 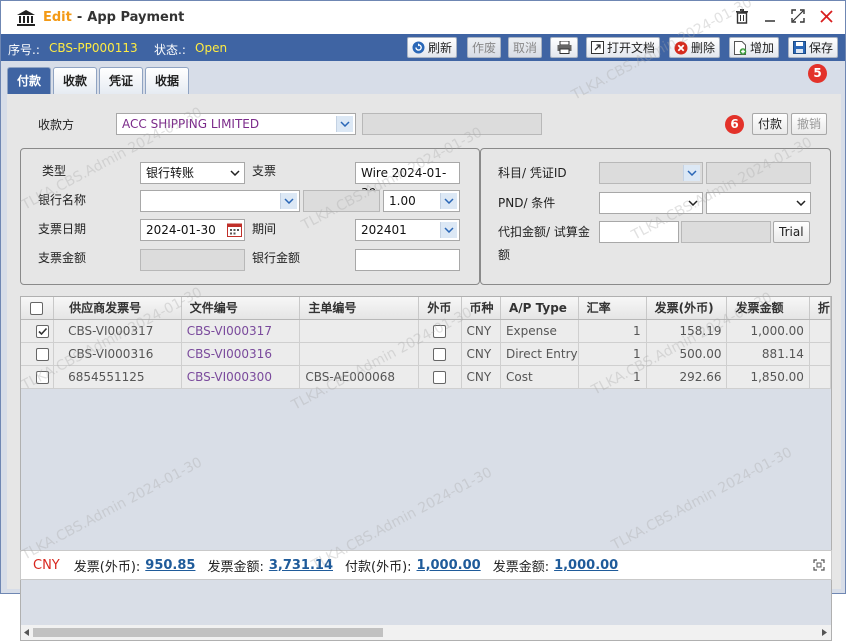 What do you see at coordinates (301, 565) in the screenshot?
I see `footer-inv-amt-value: 3,731.14` at bounding box center [301, 565].